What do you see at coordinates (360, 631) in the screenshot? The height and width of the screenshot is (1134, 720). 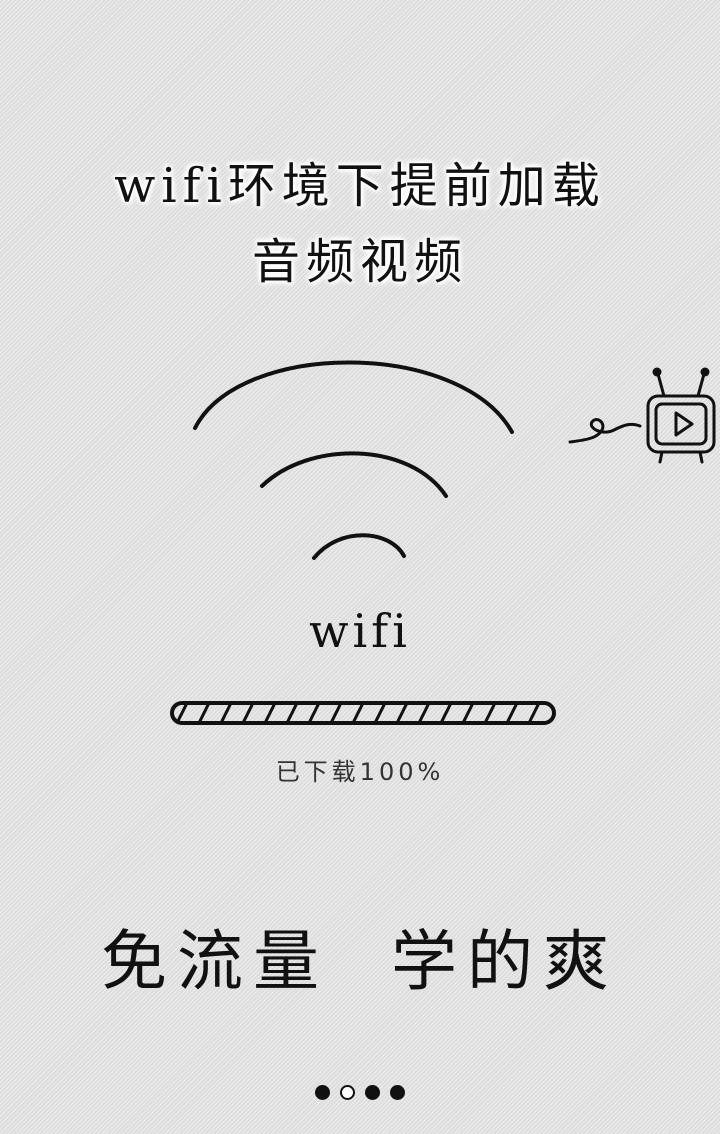 I see `wifi-label: wifi` at bounding box center [360, 631].